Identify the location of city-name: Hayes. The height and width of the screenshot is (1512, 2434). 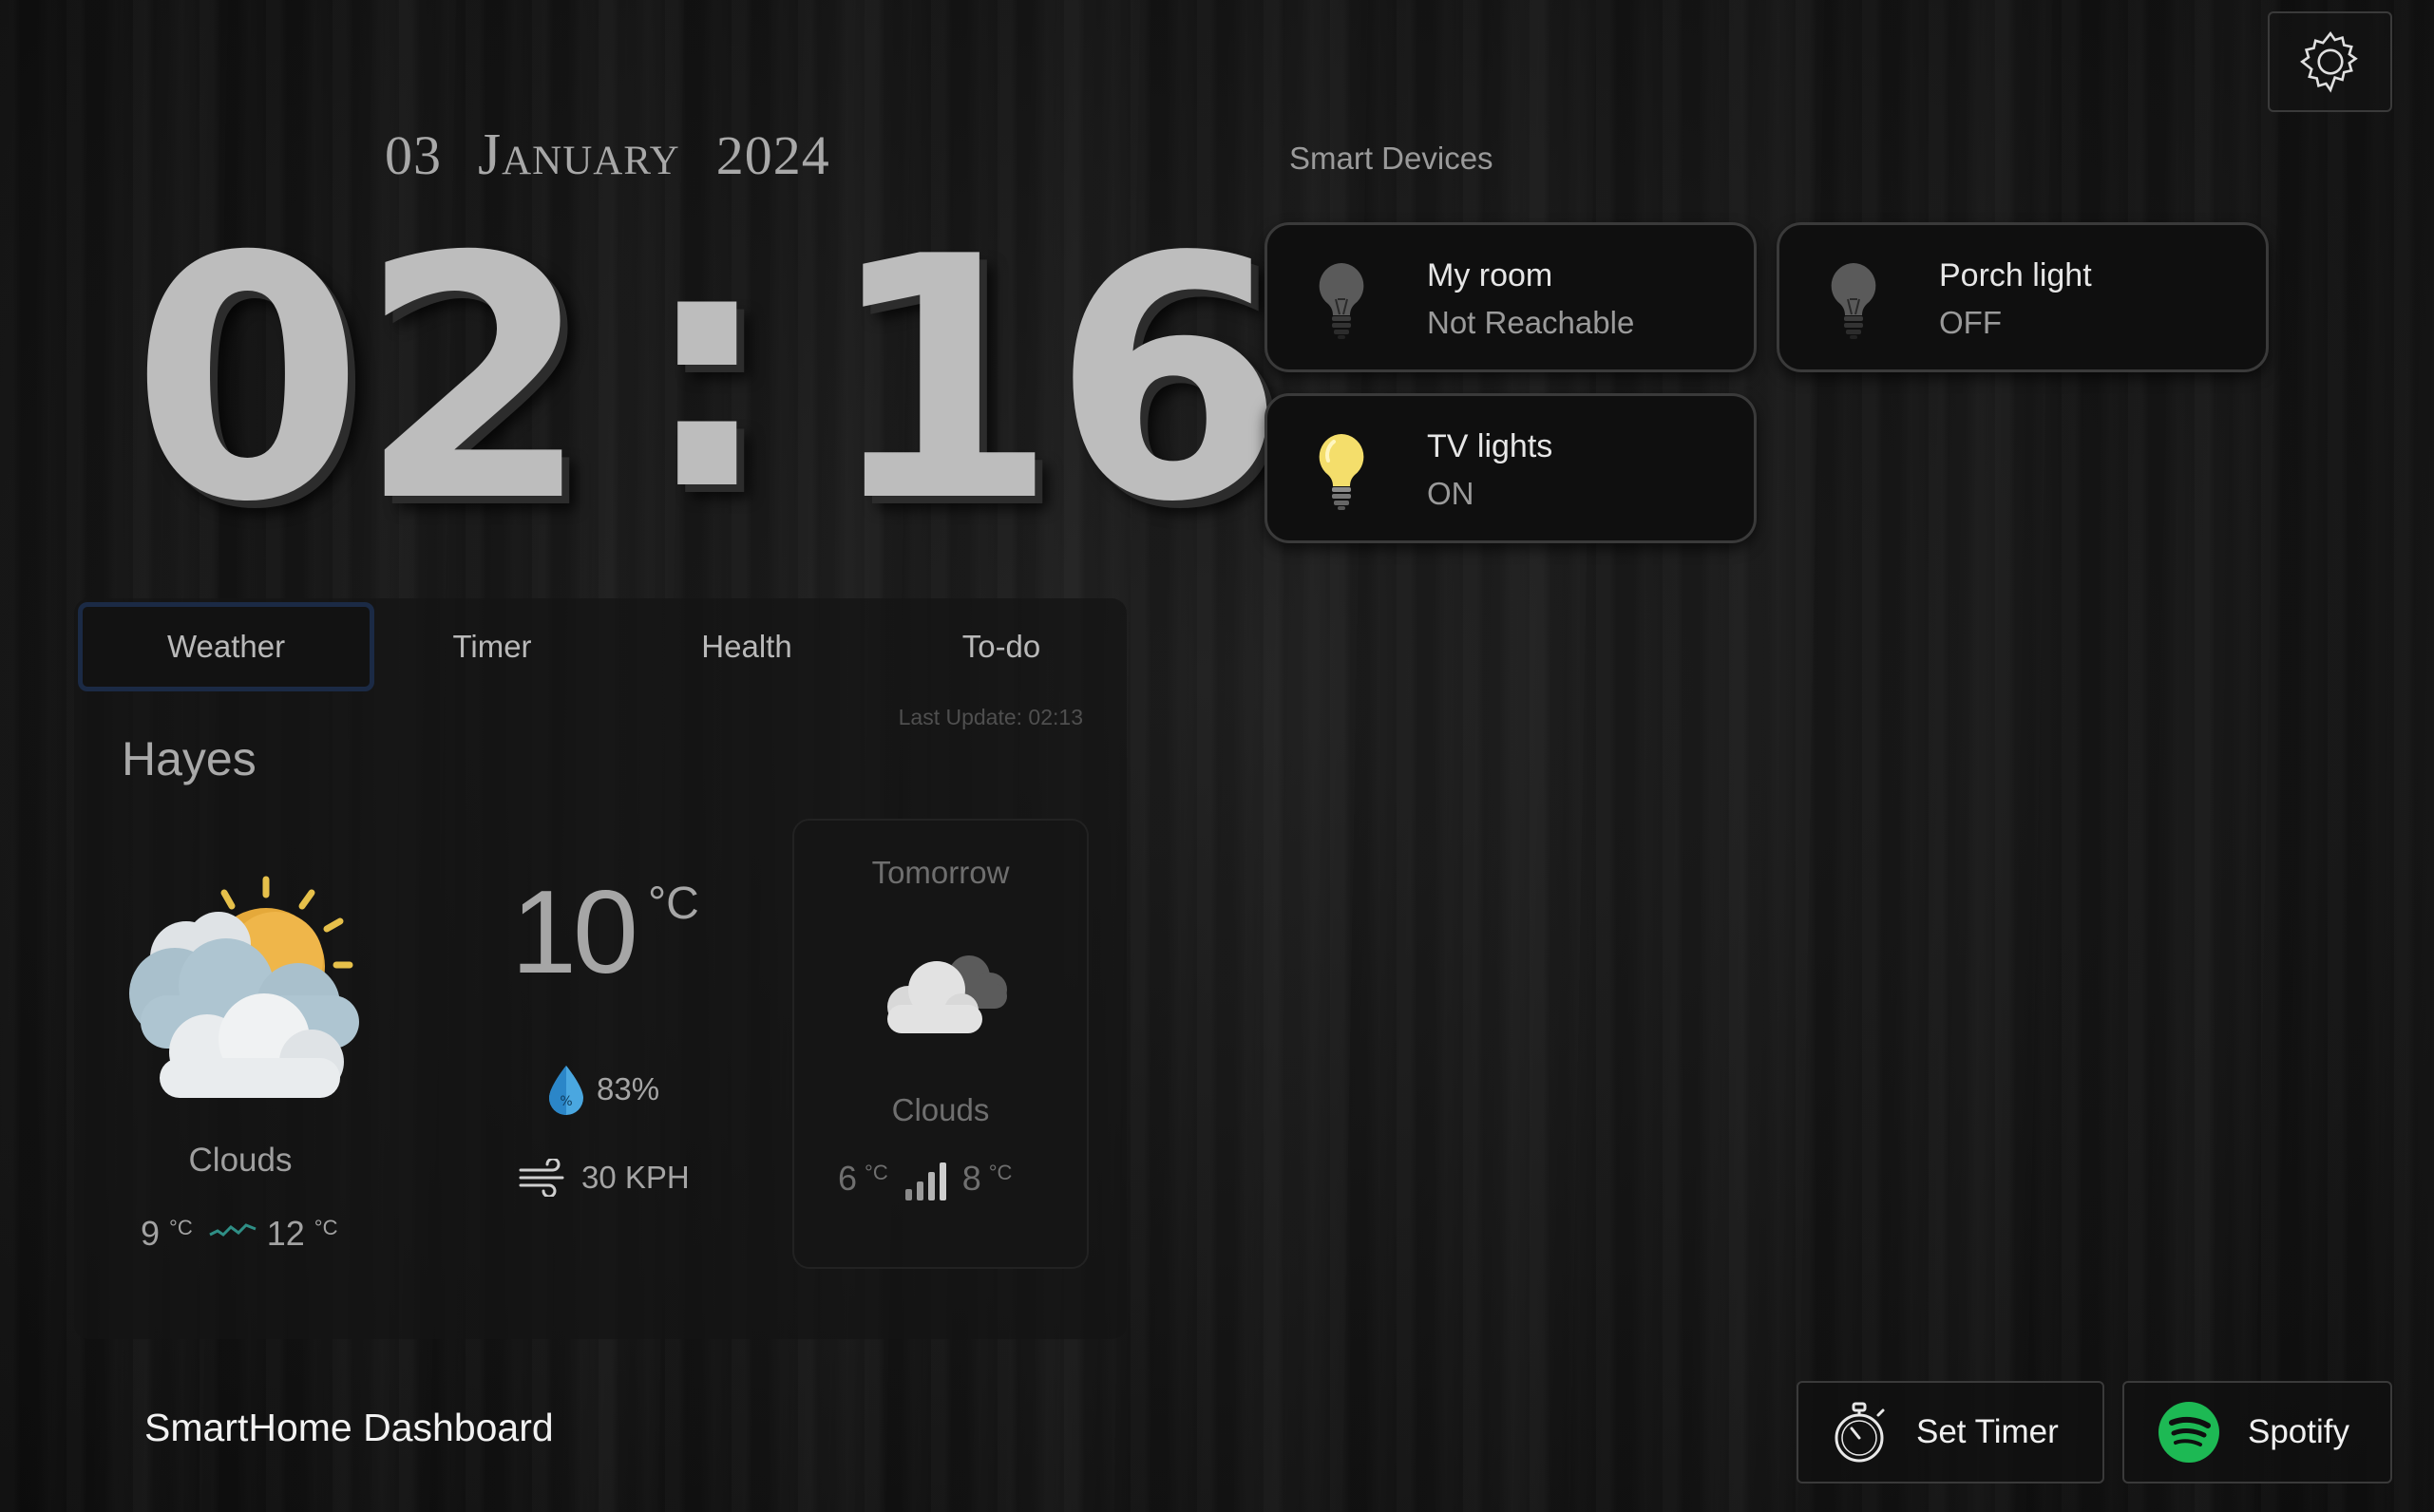
(189, 759).